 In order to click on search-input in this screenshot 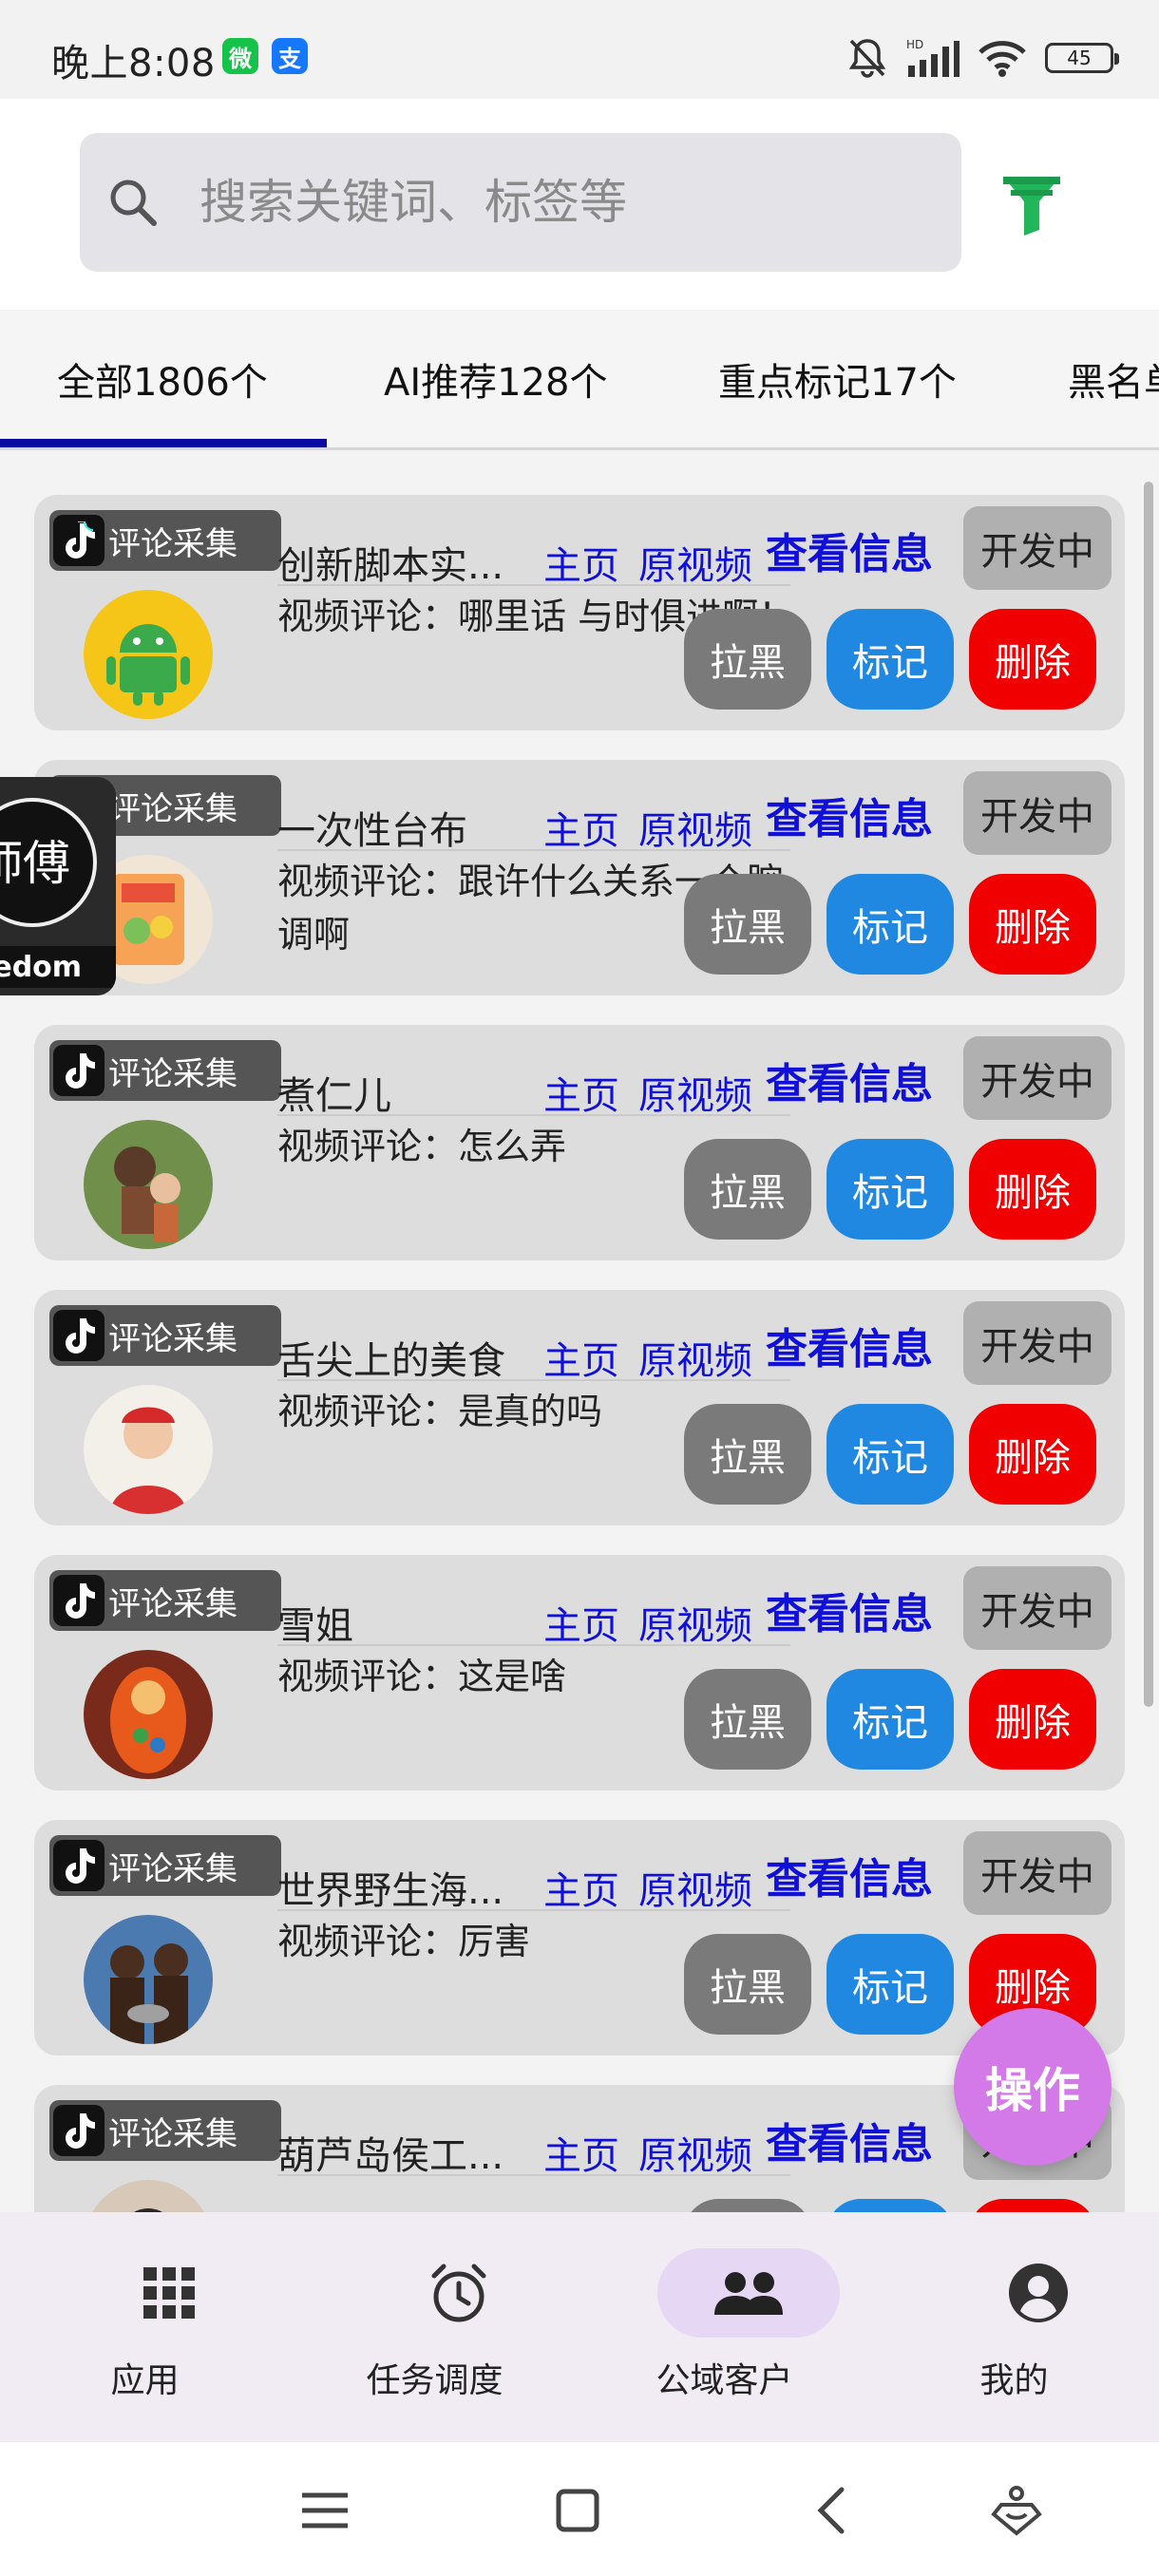, I will do `click(570, 202)`.